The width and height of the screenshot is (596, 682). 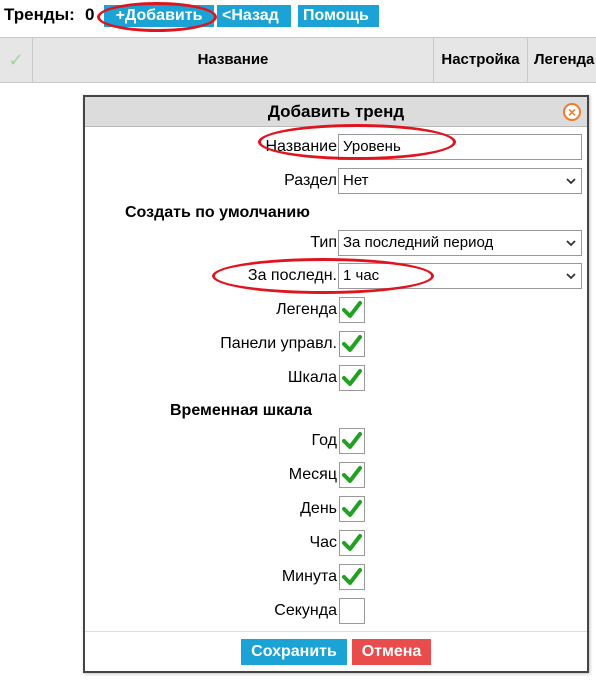 I want to click on year-label: Год, so click(x=324, y=440).